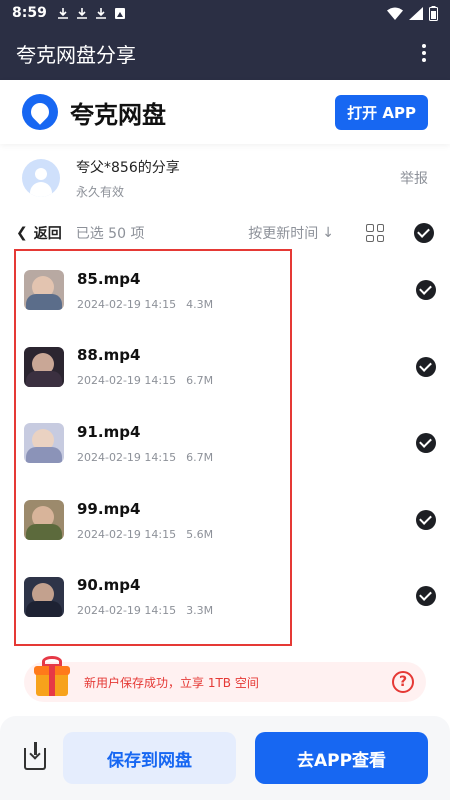  Describe the element at coordinates (424, 233) in the screenshot. I see `select-all-checkbox` at that location.